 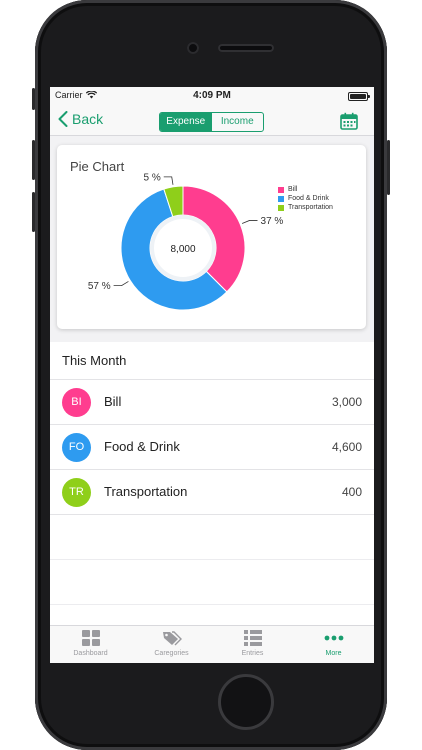 I want to click on chevron-left-icon, so click(x=63, y=119).